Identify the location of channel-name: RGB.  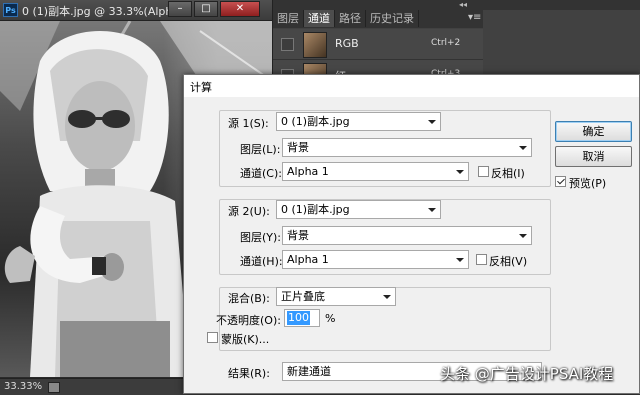
(347, 43).